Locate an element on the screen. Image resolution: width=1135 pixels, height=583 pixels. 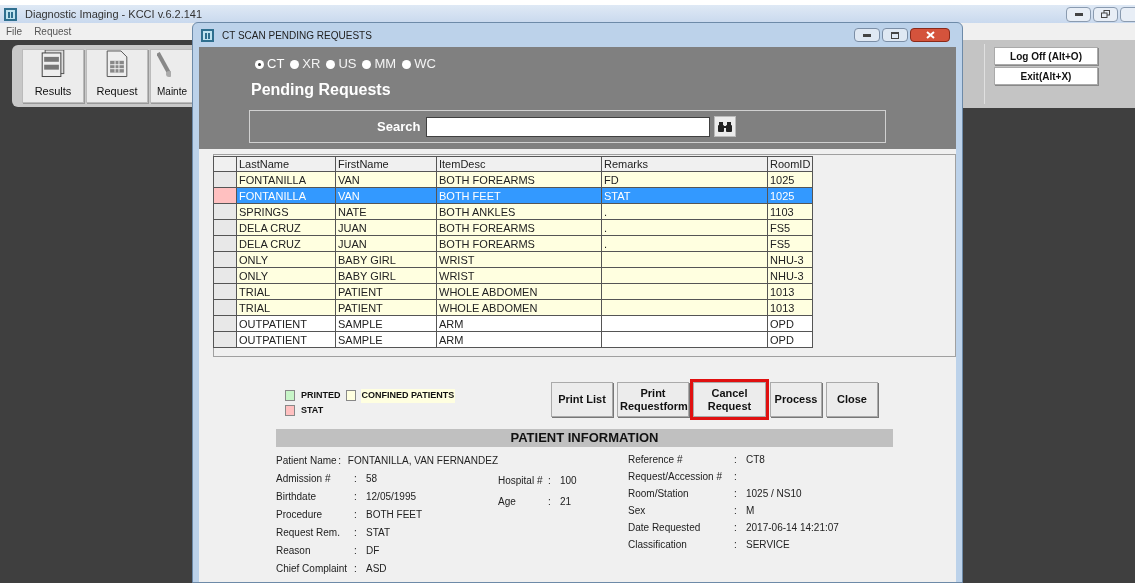
session-button: Log Off (Alt+O) is located at coordinates (1046, 56).